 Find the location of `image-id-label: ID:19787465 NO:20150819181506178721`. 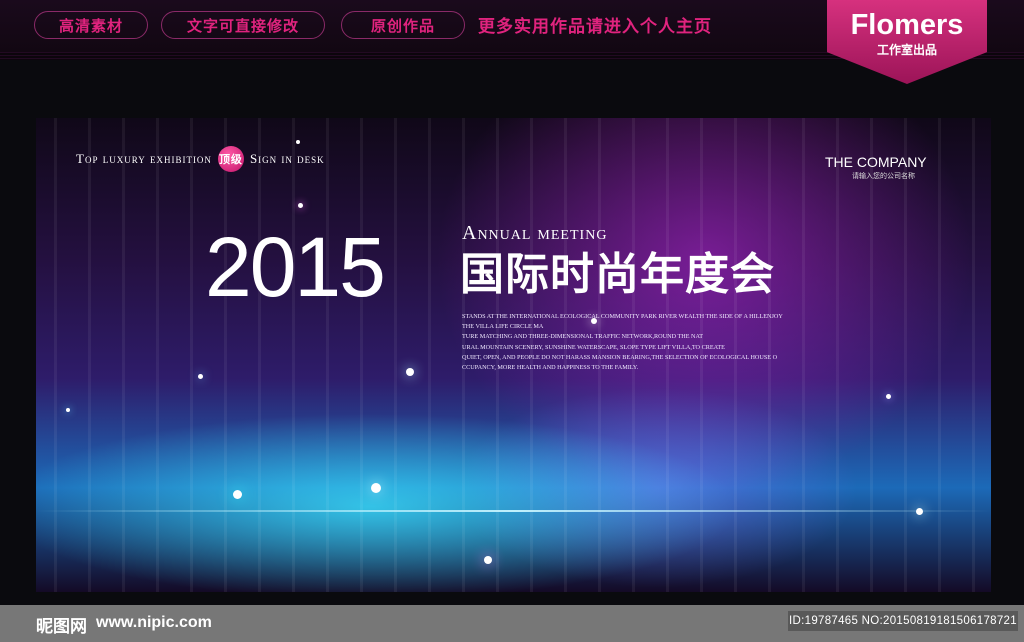

image-id-label: ID:19787465 NO:20150819181506178721 is located at coordinates (903, 621).